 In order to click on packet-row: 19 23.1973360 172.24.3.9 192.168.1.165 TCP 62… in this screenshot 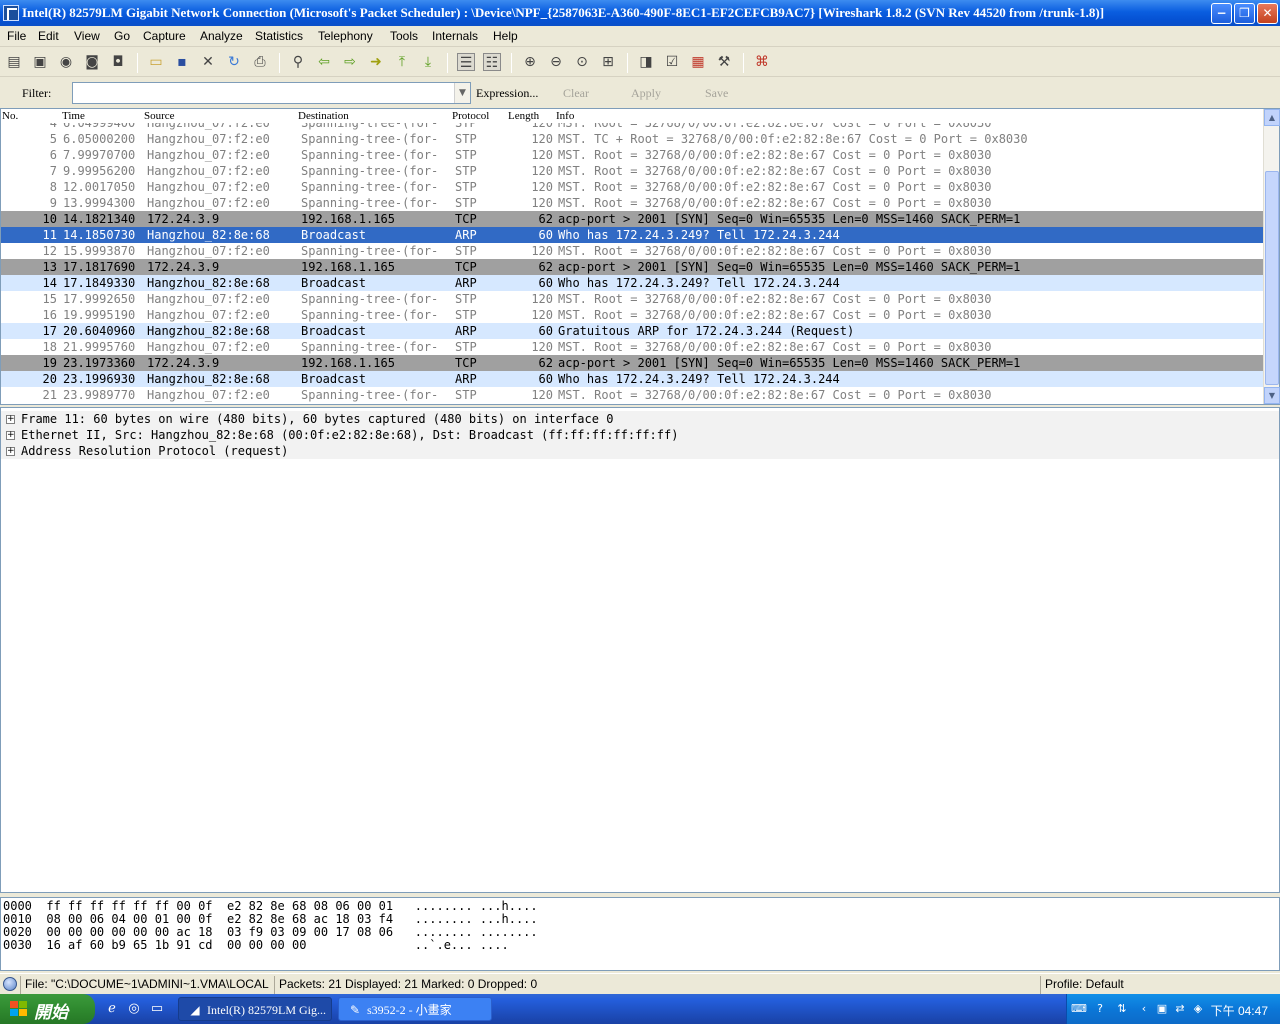, I will do `click(632, 363)`.